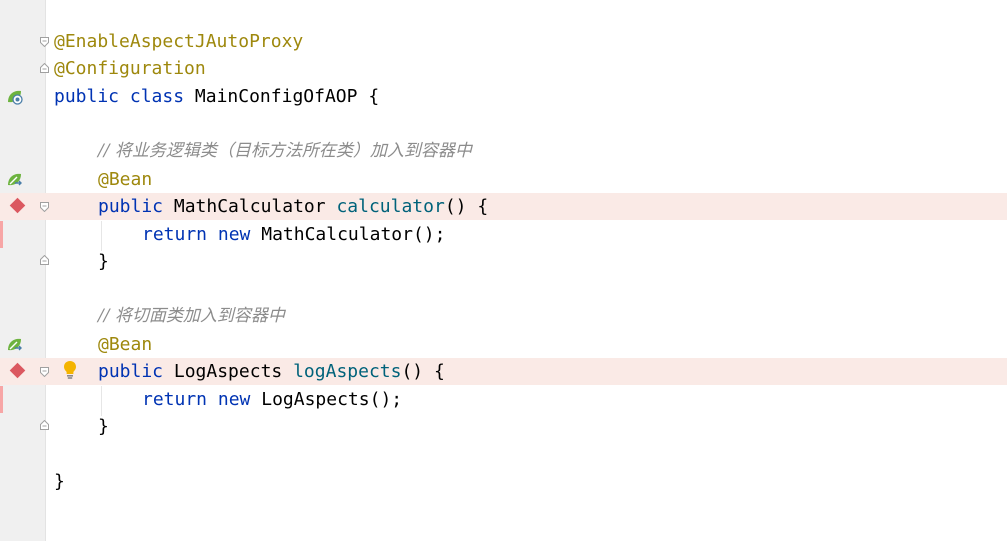  What do you see at coordinates (503, 96) in the screenshot?
I see `code-line-3: public class MainConfigOfAOP {` at bounding box center [503, 96].